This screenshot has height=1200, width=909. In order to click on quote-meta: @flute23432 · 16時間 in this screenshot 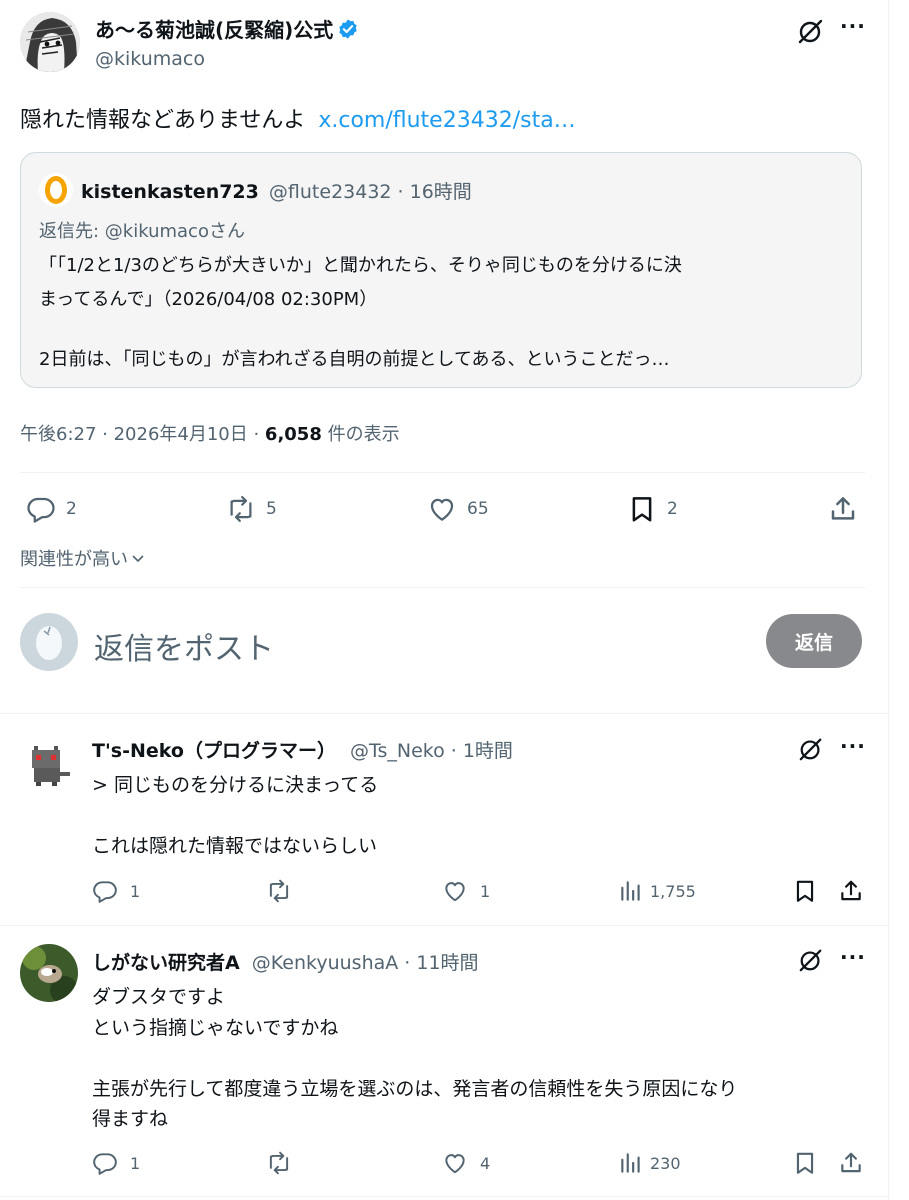, I will do `click(370, 192)`.